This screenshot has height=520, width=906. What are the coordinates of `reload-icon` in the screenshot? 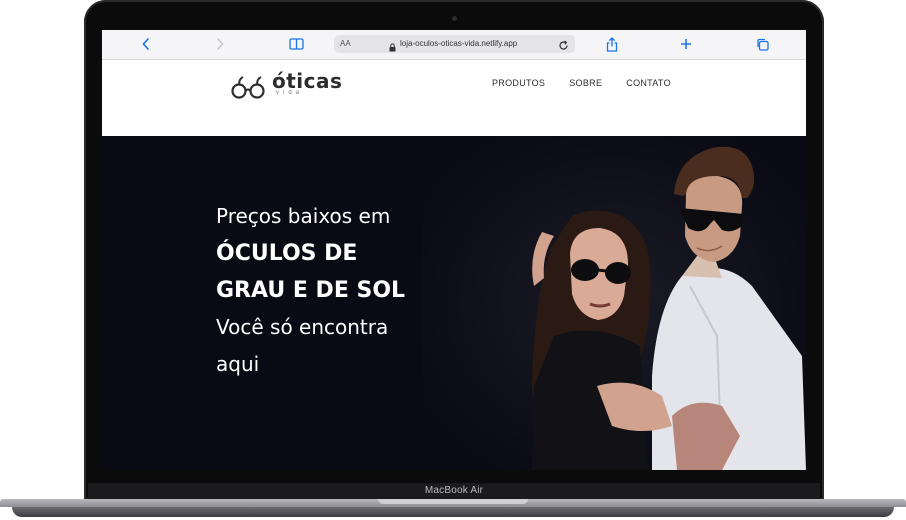 It's located at (563, 47).